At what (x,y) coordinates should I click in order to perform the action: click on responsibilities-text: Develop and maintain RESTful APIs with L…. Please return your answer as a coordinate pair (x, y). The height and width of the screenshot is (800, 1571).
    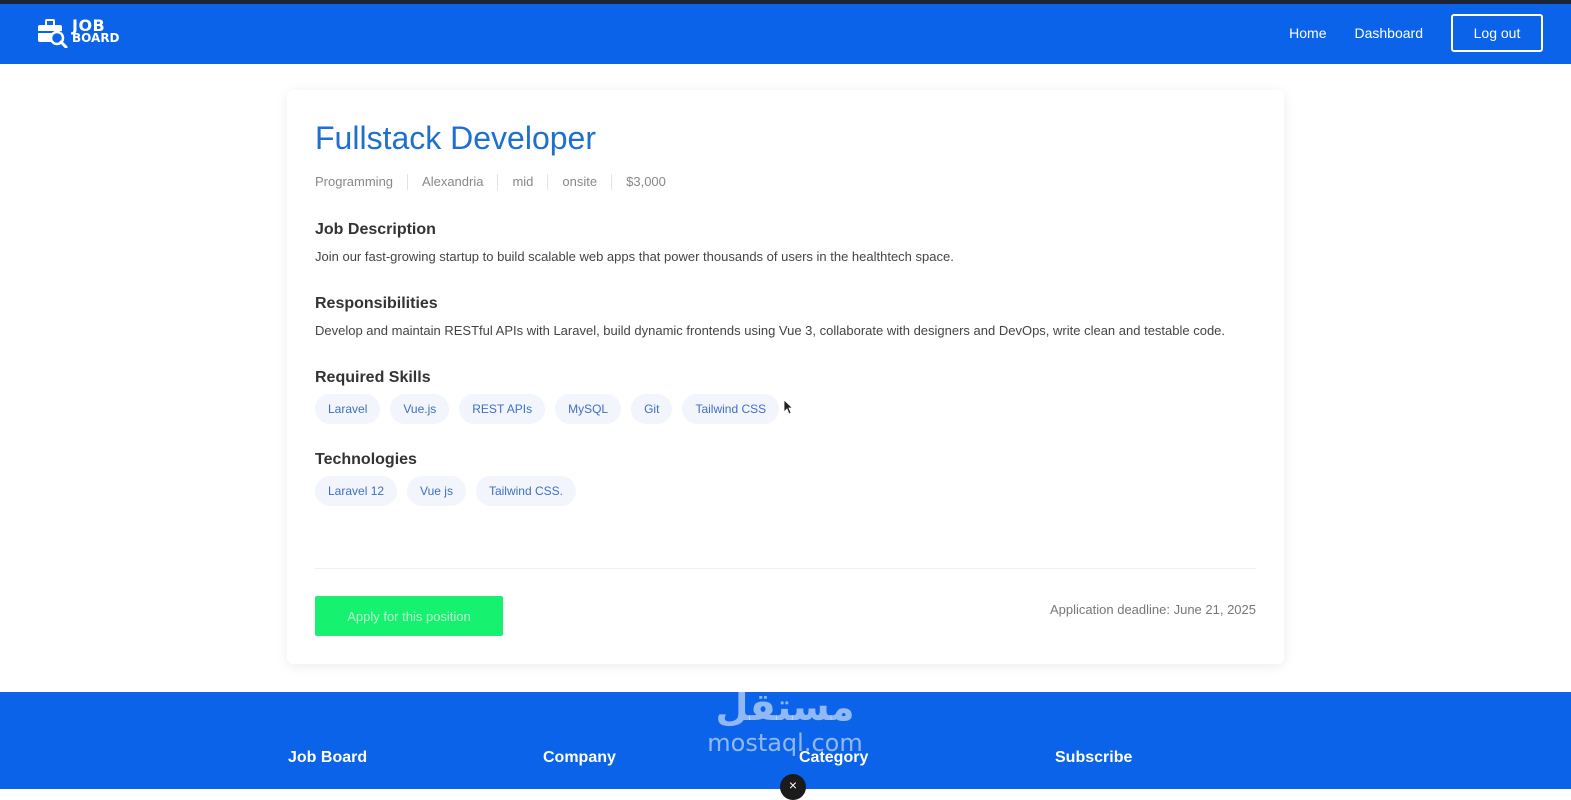
    Looking at the image, I should click on (770, 330).